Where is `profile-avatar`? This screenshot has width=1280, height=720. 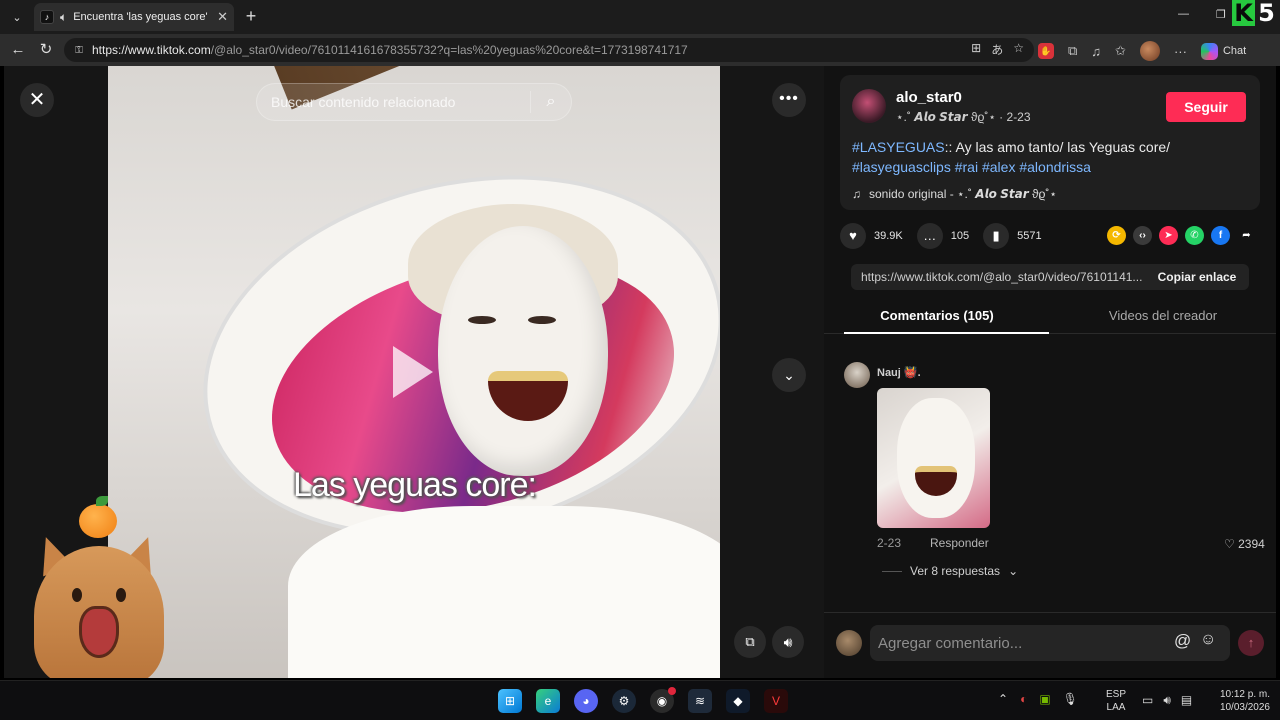 profile-avatar is located at coordinates (1149, 51).